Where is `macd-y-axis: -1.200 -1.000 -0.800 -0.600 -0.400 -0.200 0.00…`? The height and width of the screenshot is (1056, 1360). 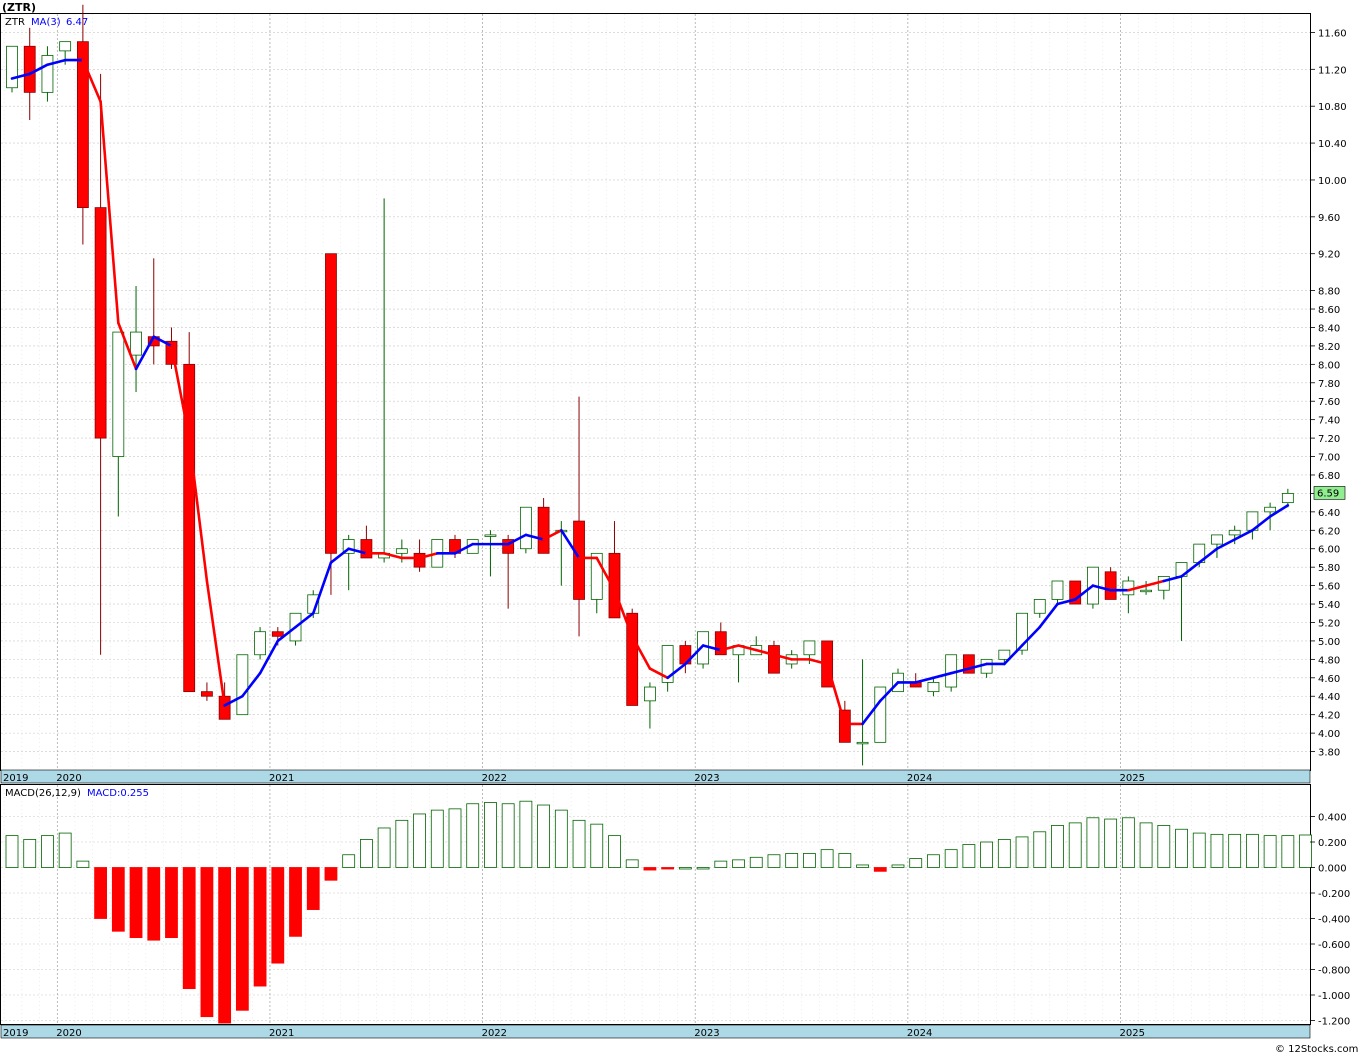
macd-y-axis: -1.200 -1.000 -0.800 -0.600 -0.400 -0.200 0.00… is located at coordinates (1330, 920).